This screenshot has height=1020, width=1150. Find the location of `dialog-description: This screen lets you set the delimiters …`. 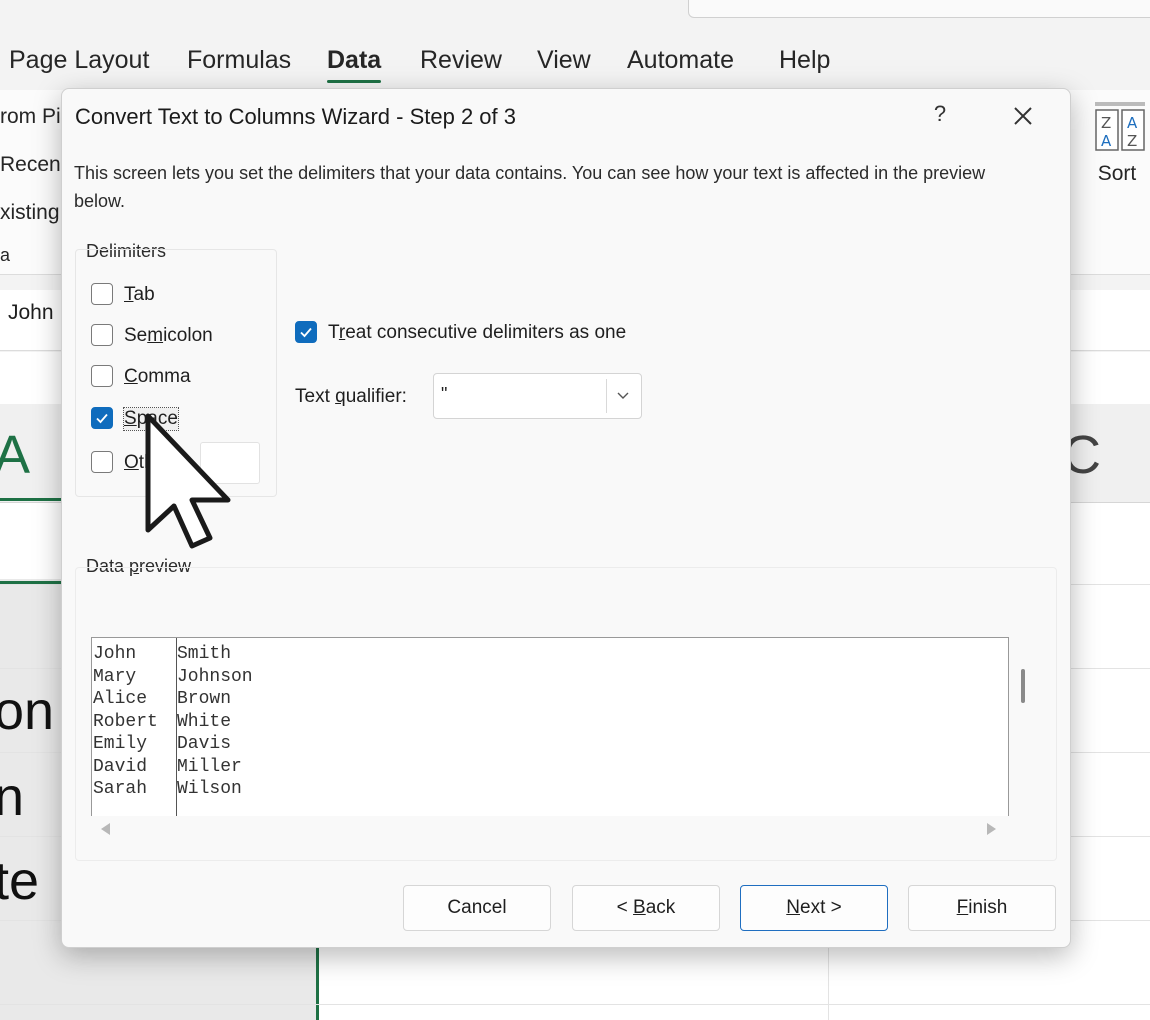

dialog-description: This screen lets you set the delimiters … is located at coordinates (530, 187).